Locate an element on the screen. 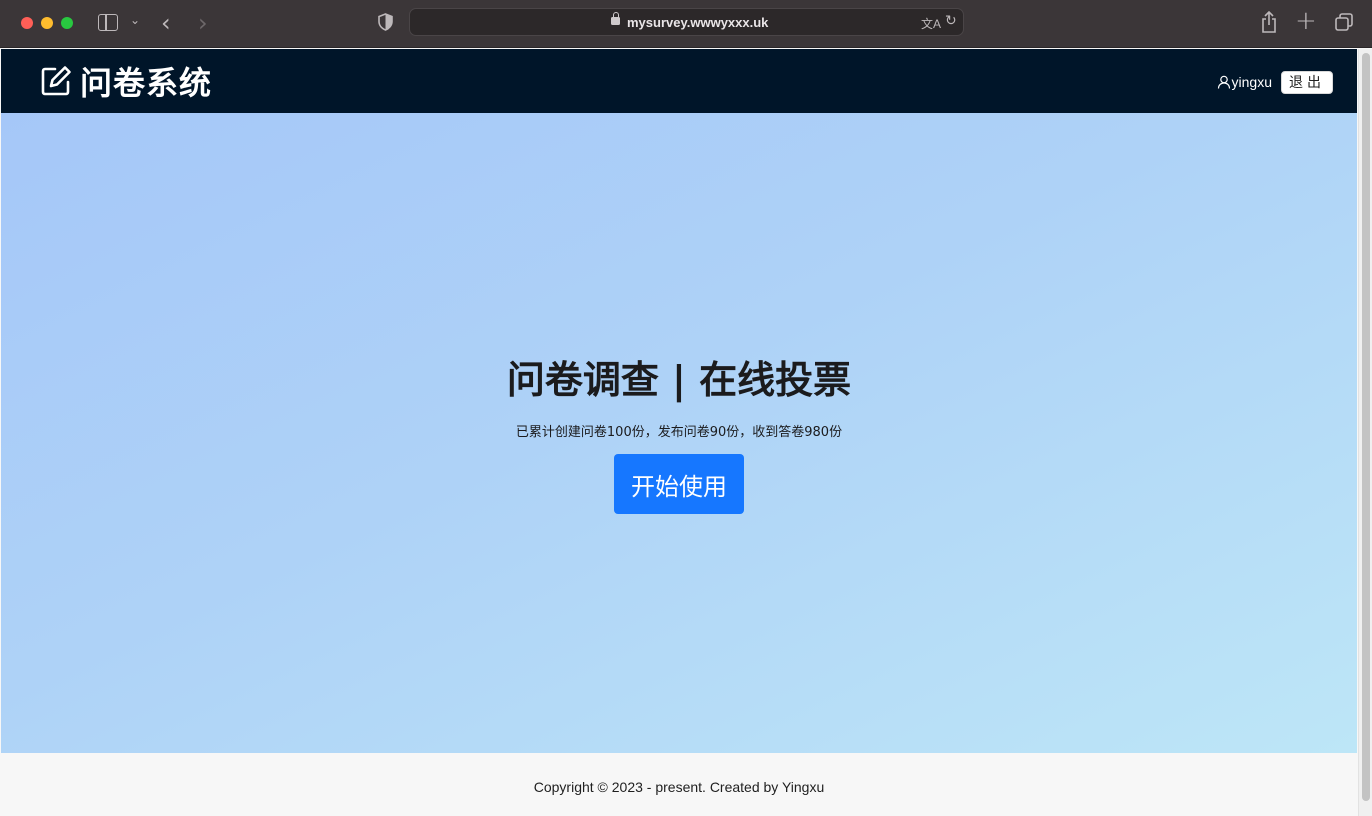 Image resolution: width=1372 pixels, height=816 pixels. browser-toolbar: ⌄ ‹ › mysurvey.wwwyxxx.uk 文A ↻ + is located at coordinates (686, 24).